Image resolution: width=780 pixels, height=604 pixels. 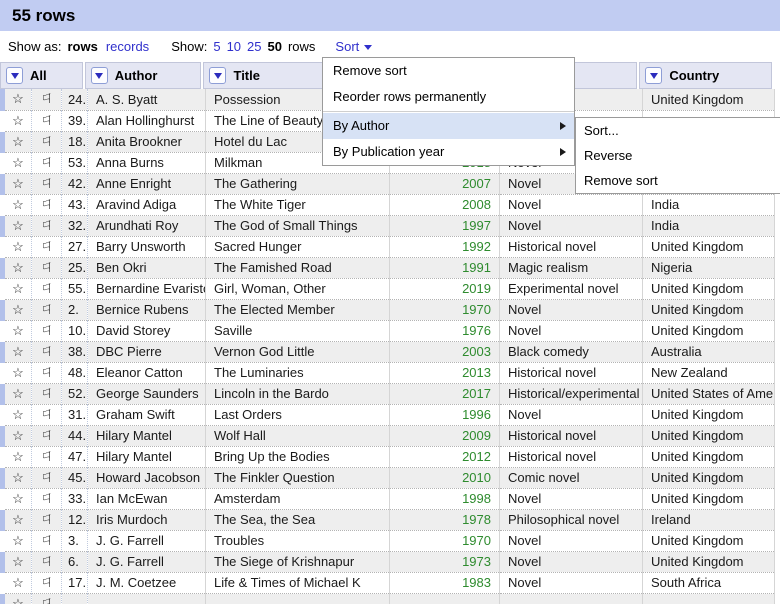 What do you see at coordinates (476, 204) in the screenshot?
I see `year-link: 2008` at bounding box center [476, 204].